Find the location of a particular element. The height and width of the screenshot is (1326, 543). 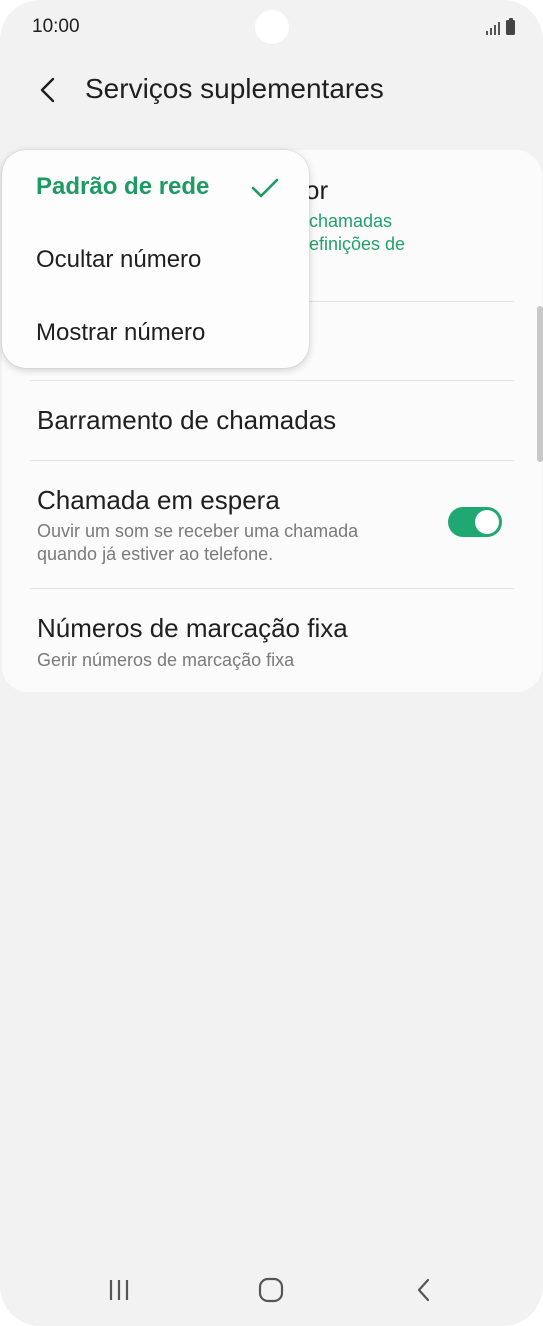

status-time: 10:00 is located at coordinates (56, 26).